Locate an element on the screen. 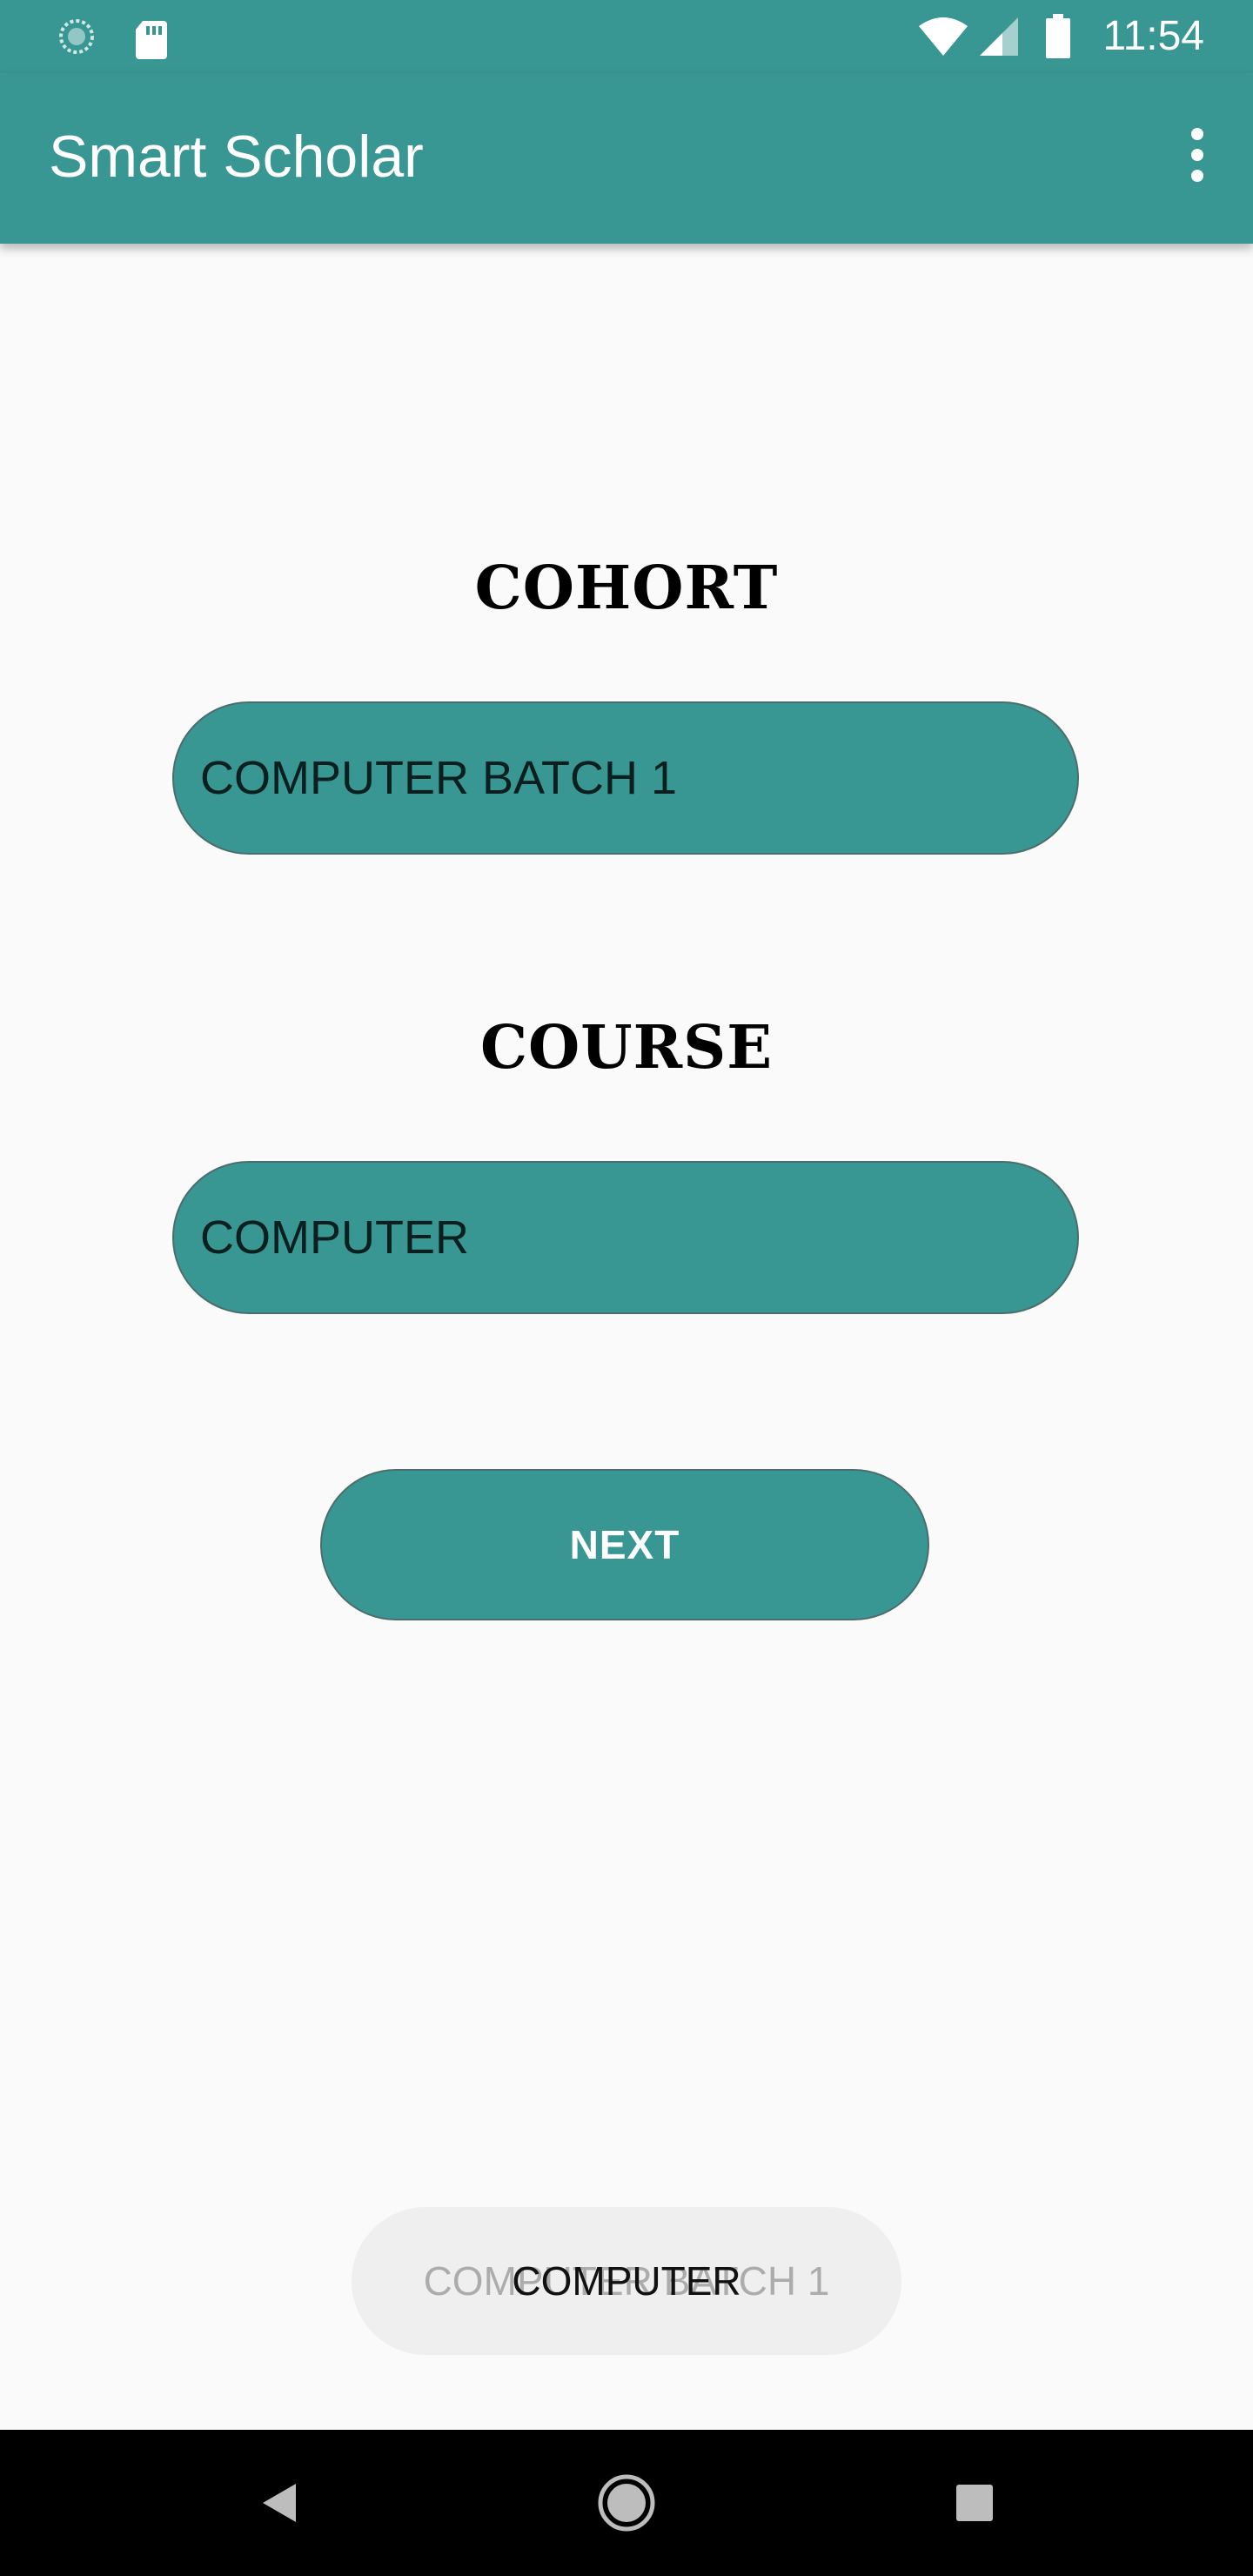 This screenshot has width=1253, height=2576. more-options-button is located at coordinates (1197, 155).